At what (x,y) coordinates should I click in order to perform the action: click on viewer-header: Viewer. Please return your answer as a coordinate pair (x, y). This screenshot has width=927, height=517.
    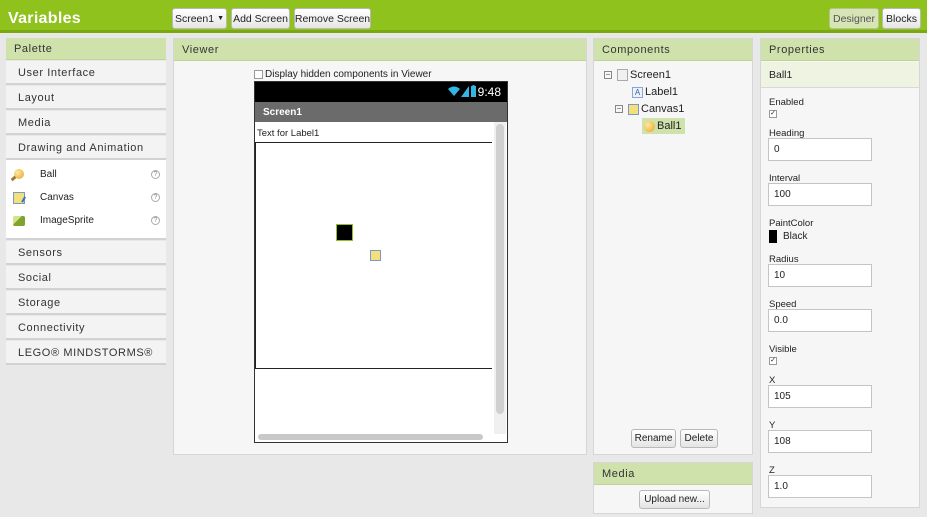
    Looking at the image, I should click on (380, 50).